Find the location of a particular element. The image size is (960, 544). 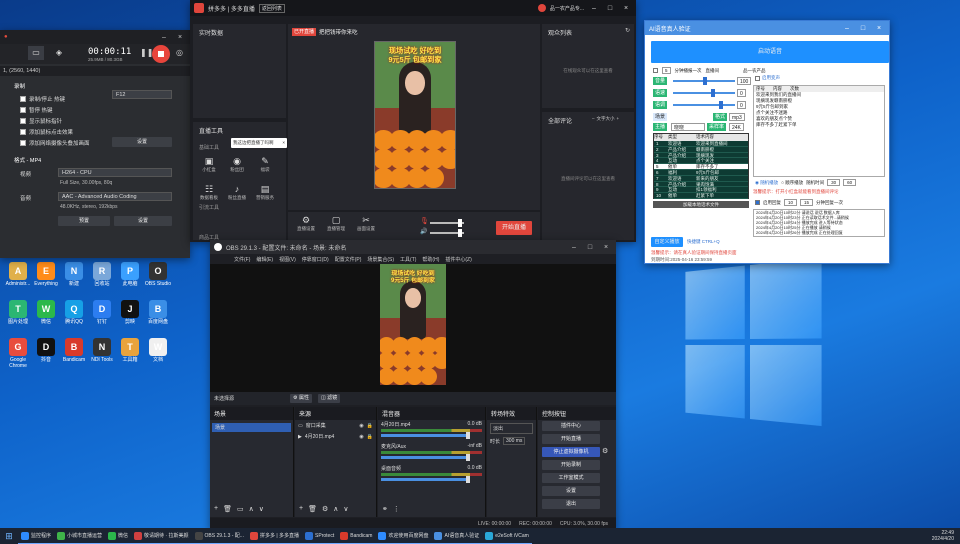

desktop-icon: W 文档 is located at coordinates (158, 350).